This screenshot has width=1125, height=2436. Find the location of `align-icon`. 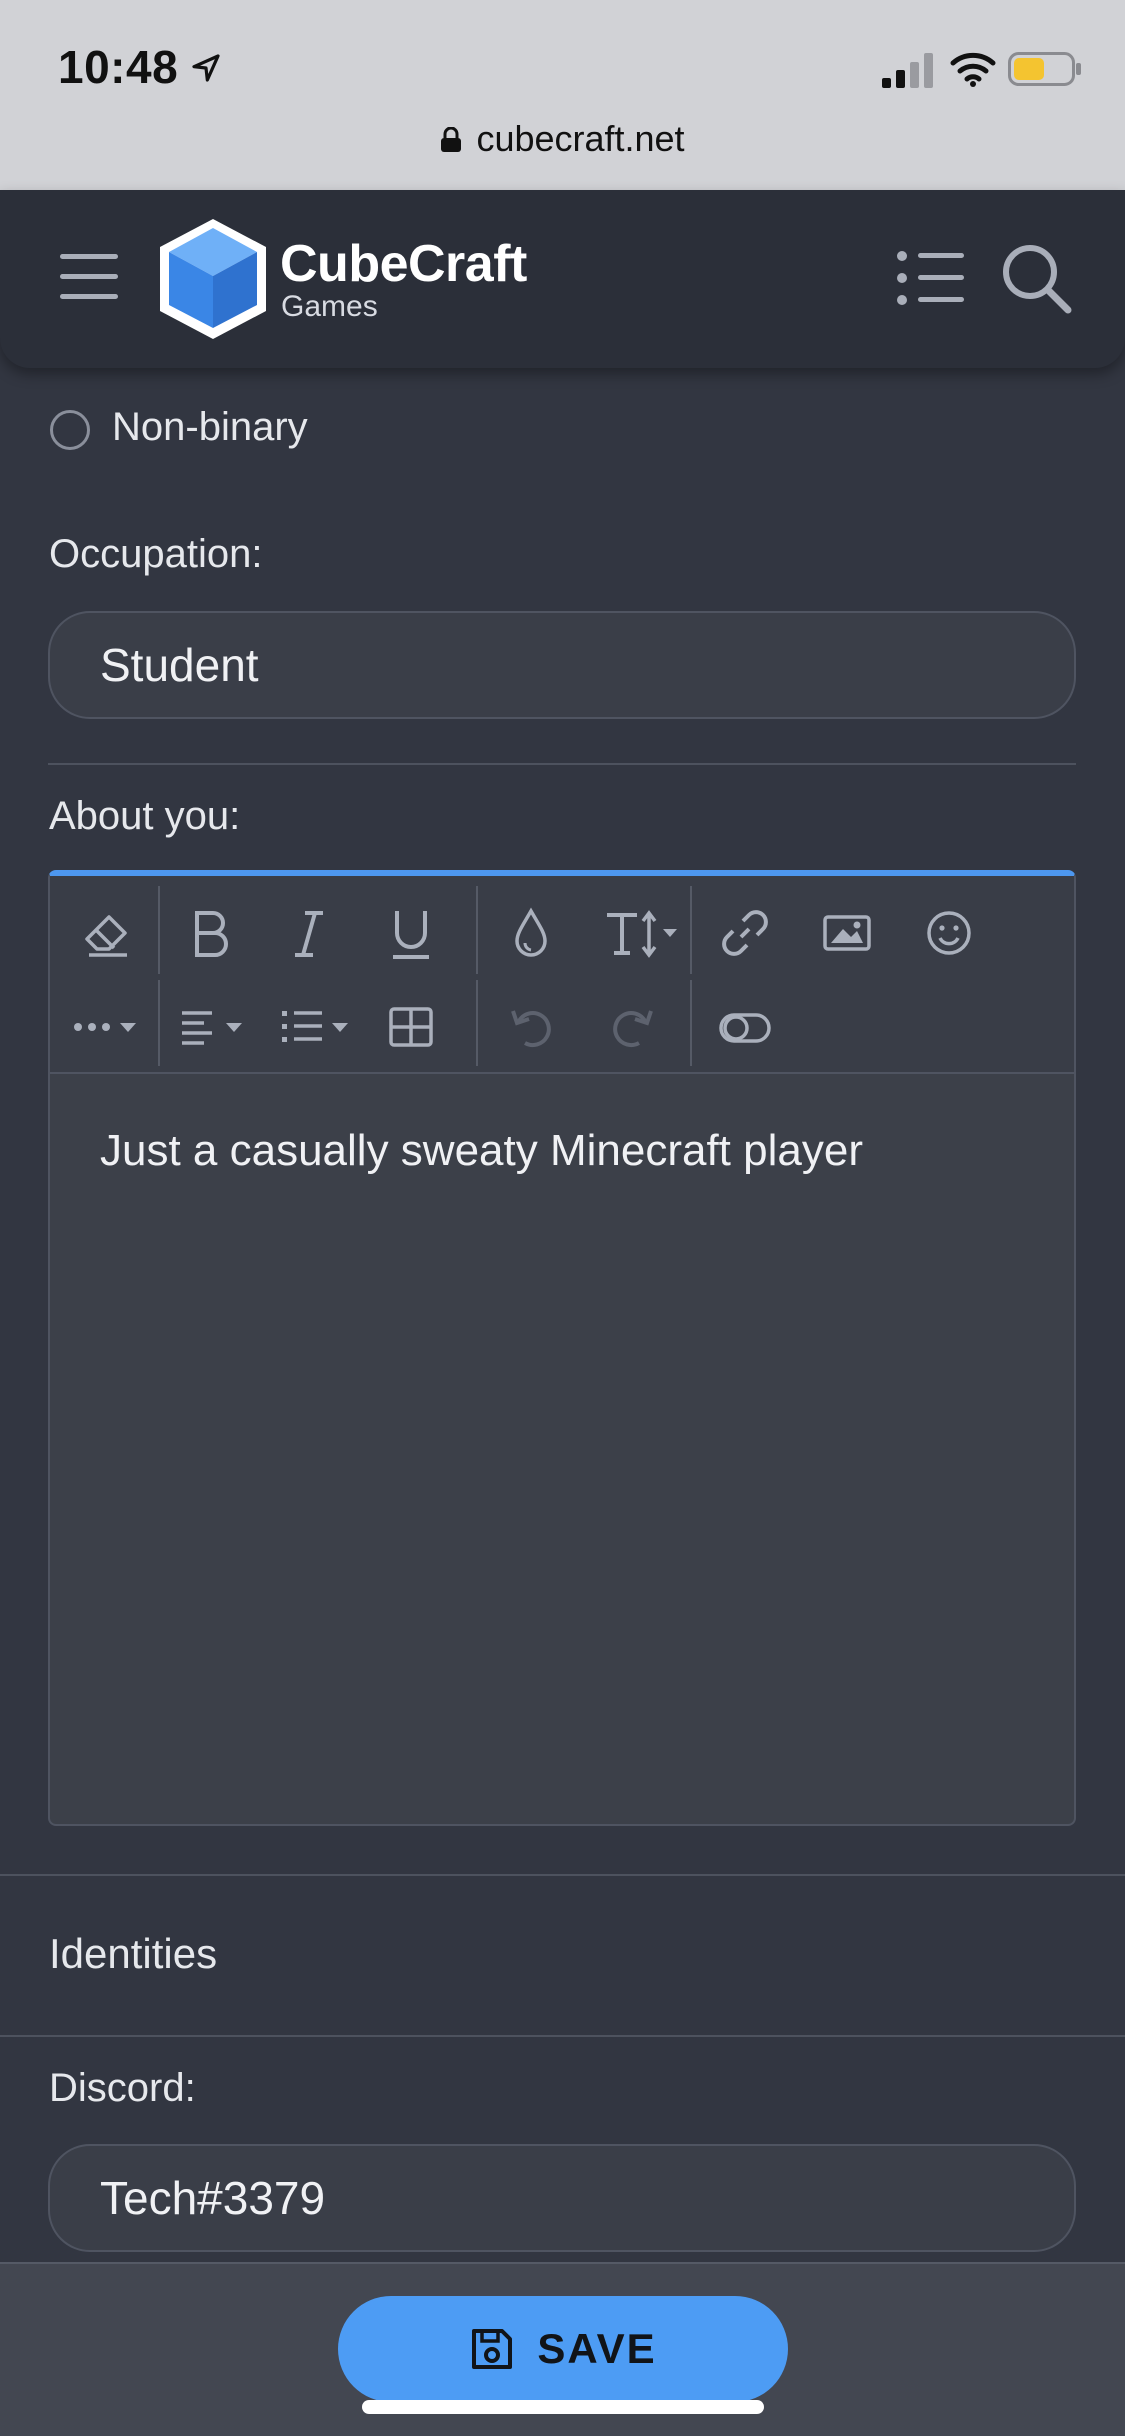

align-icon is located at coordinates (216, 1027).